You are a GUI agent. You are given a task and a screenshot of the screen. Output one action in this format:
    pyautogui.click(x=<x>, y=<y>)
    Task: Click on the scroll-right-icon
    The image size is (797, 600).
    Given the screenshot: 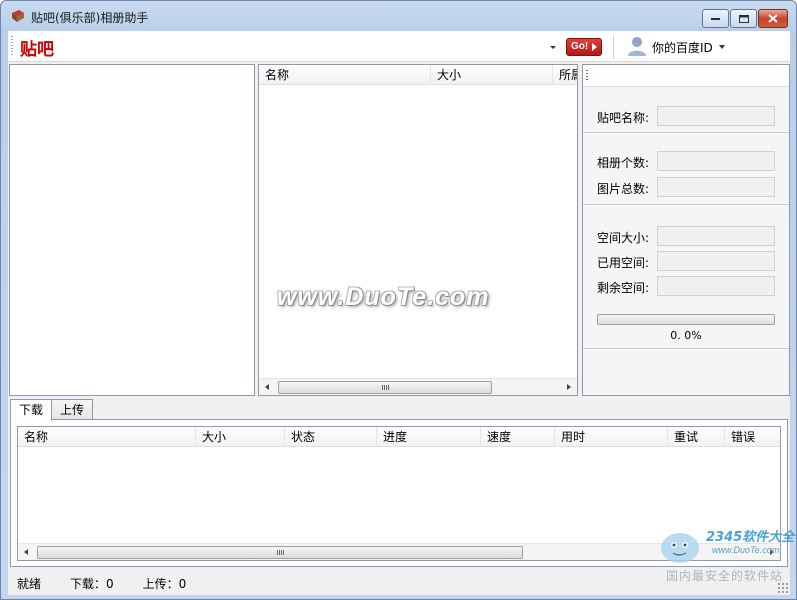 What is the action you would take?
    pyautogui.click(x=569, y=387)
    